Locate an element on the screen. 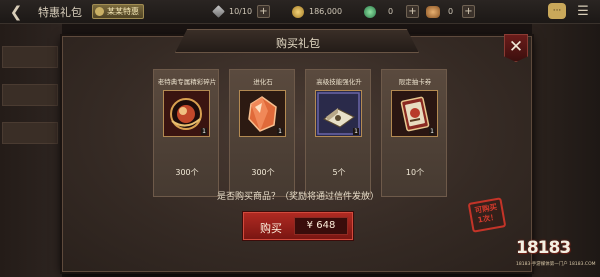 The width and height of the screenshot is (600, 277). menu-icon: ☰ is located at coordinates (583, 11).